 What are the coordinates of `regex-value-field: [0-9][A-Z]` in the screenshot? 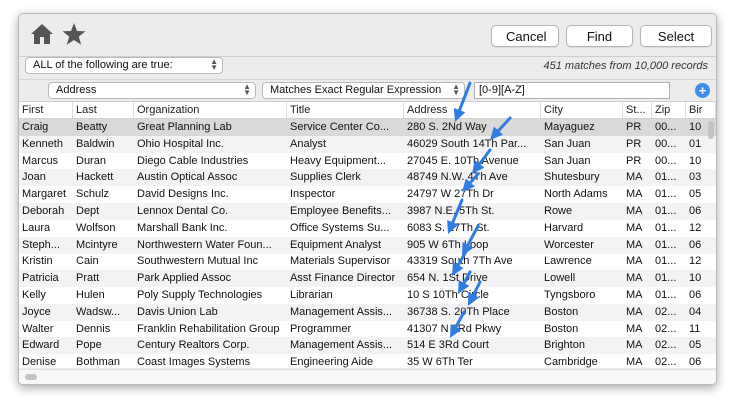 It's located at (572, 90).